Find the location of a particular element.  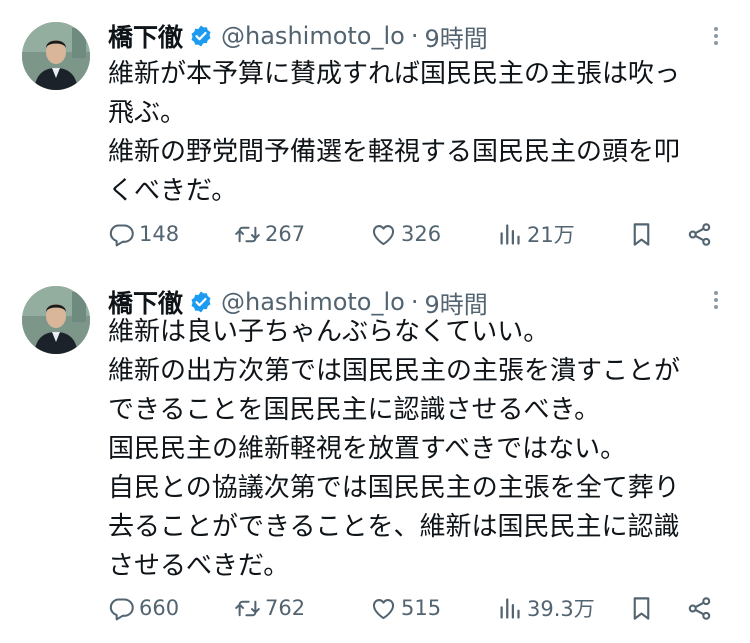

views-button: 21万 is located at coordinates (535, 234).